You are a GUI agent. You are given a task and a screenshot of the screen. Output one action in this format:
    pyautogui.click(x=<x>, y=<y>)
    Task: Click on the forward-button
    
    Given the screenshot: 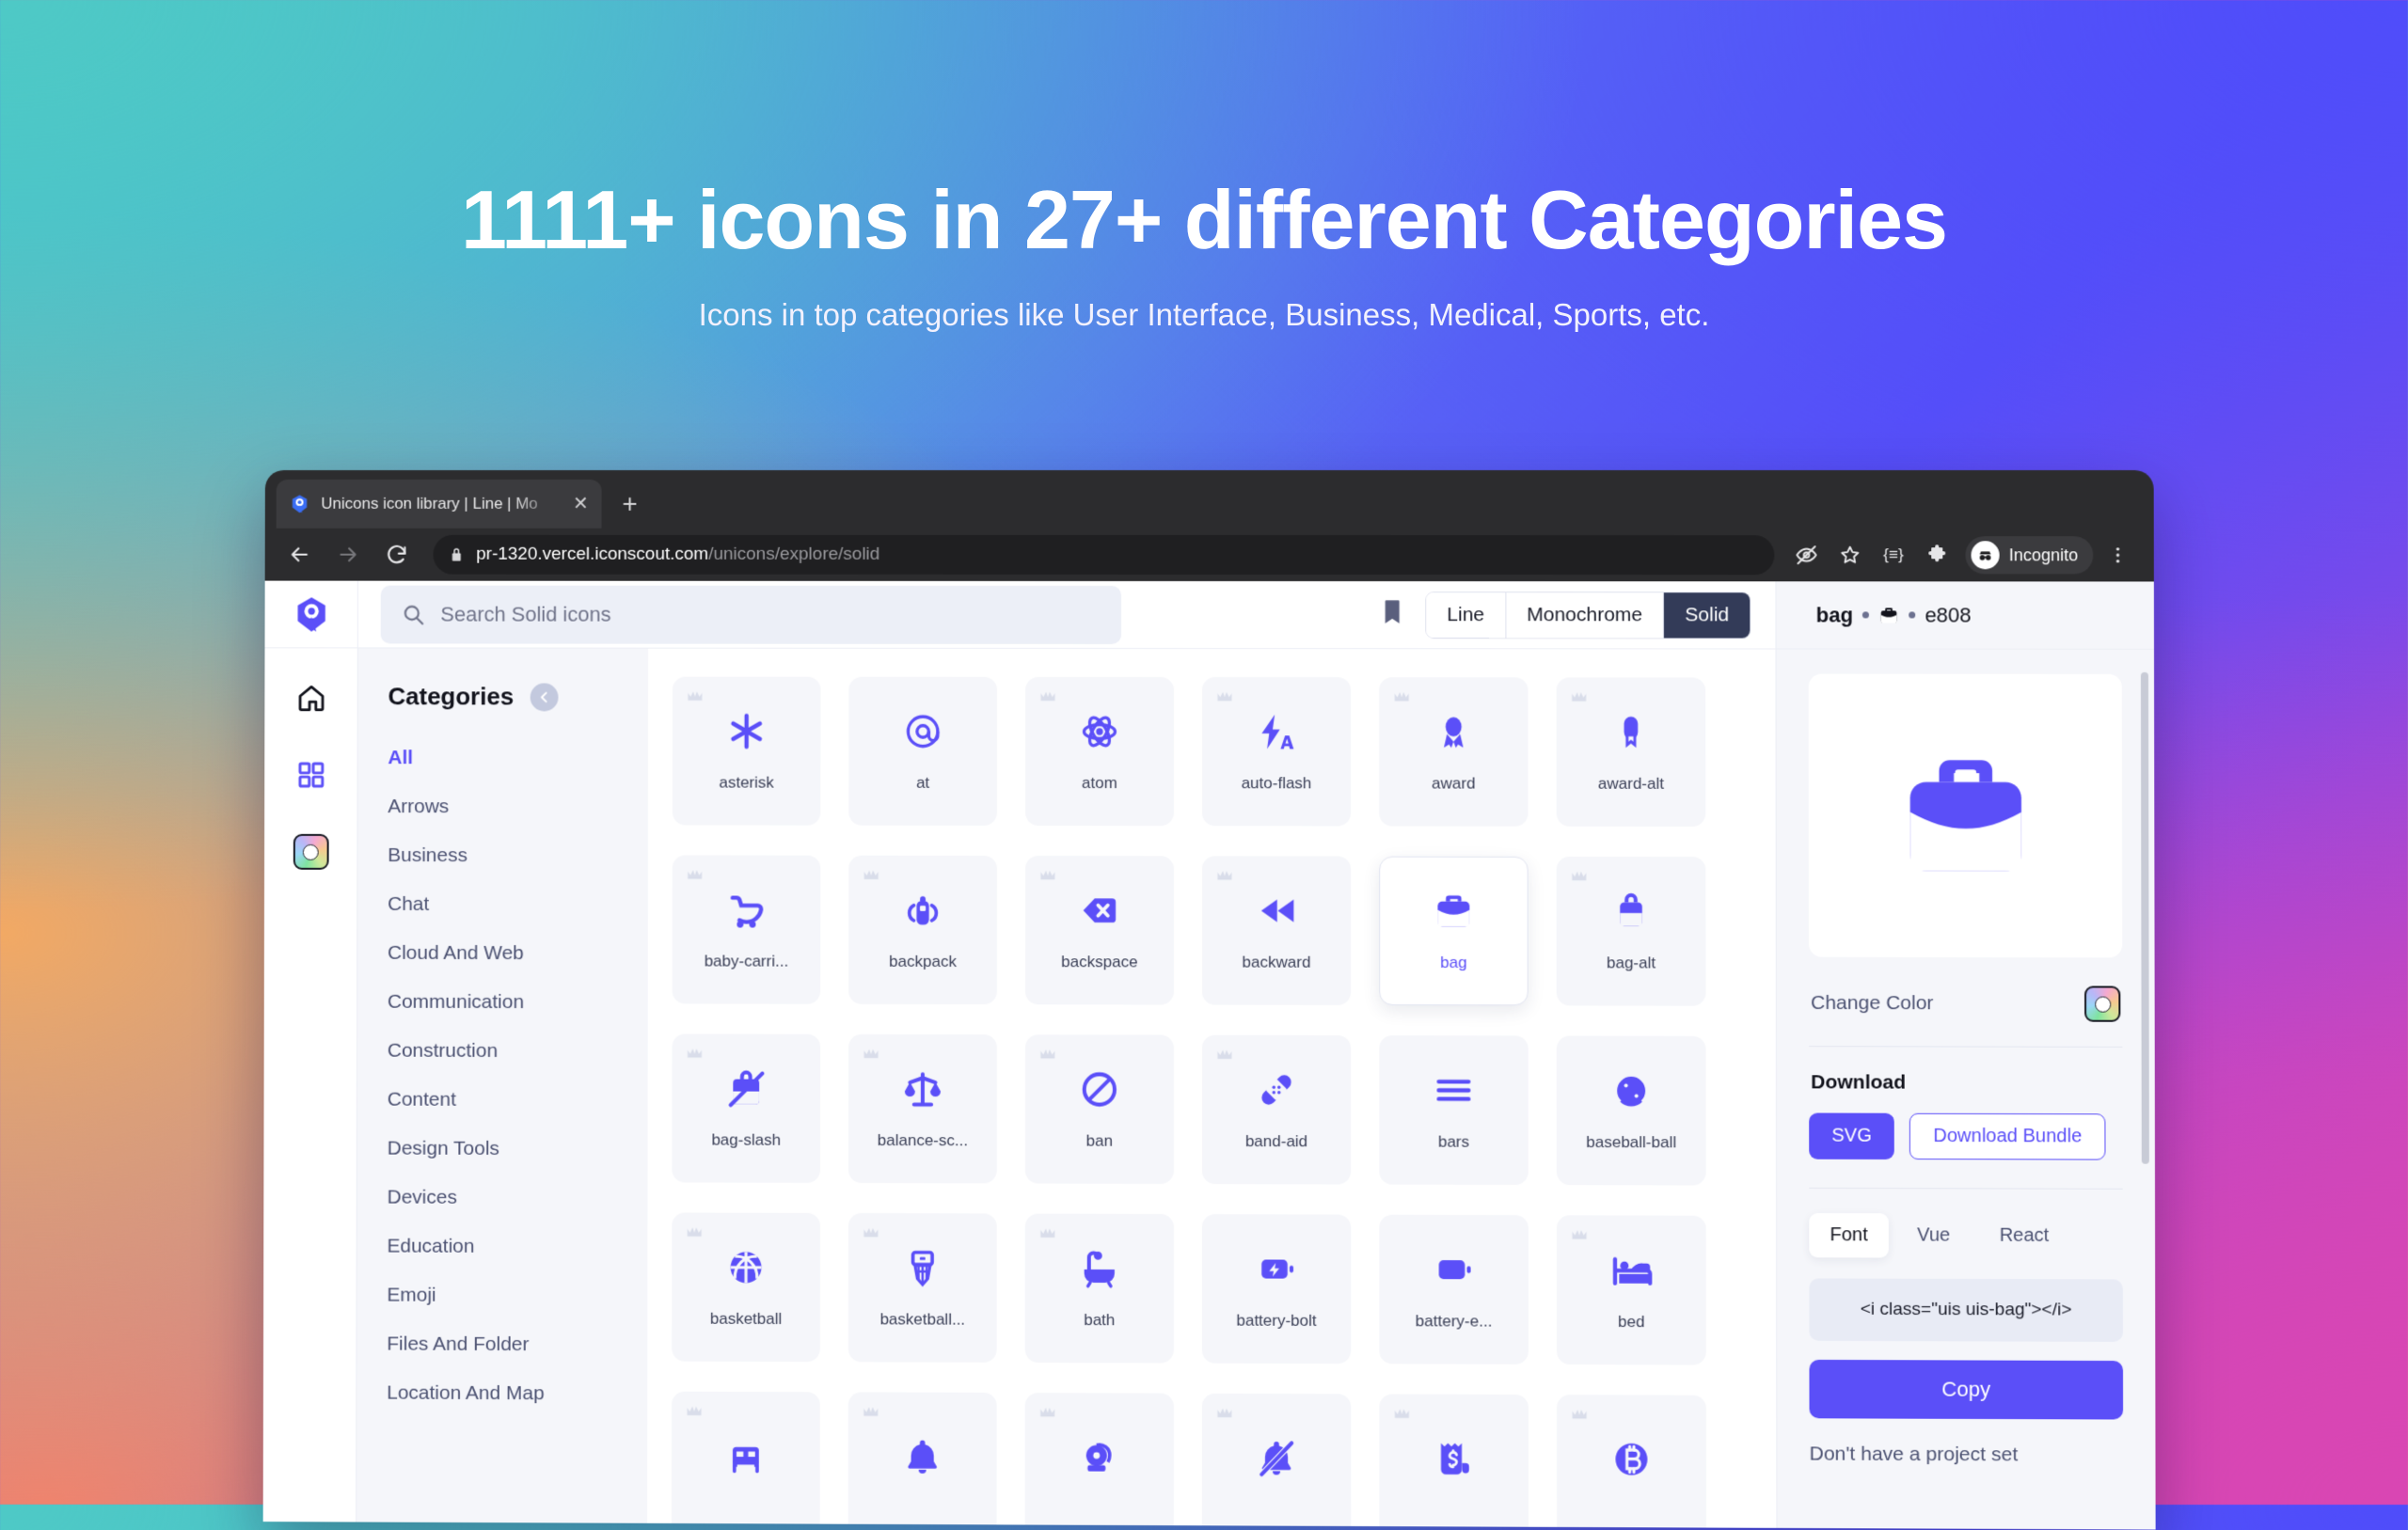 What is the action you would take?
    pyautogui.click(x=348, y=555)
    